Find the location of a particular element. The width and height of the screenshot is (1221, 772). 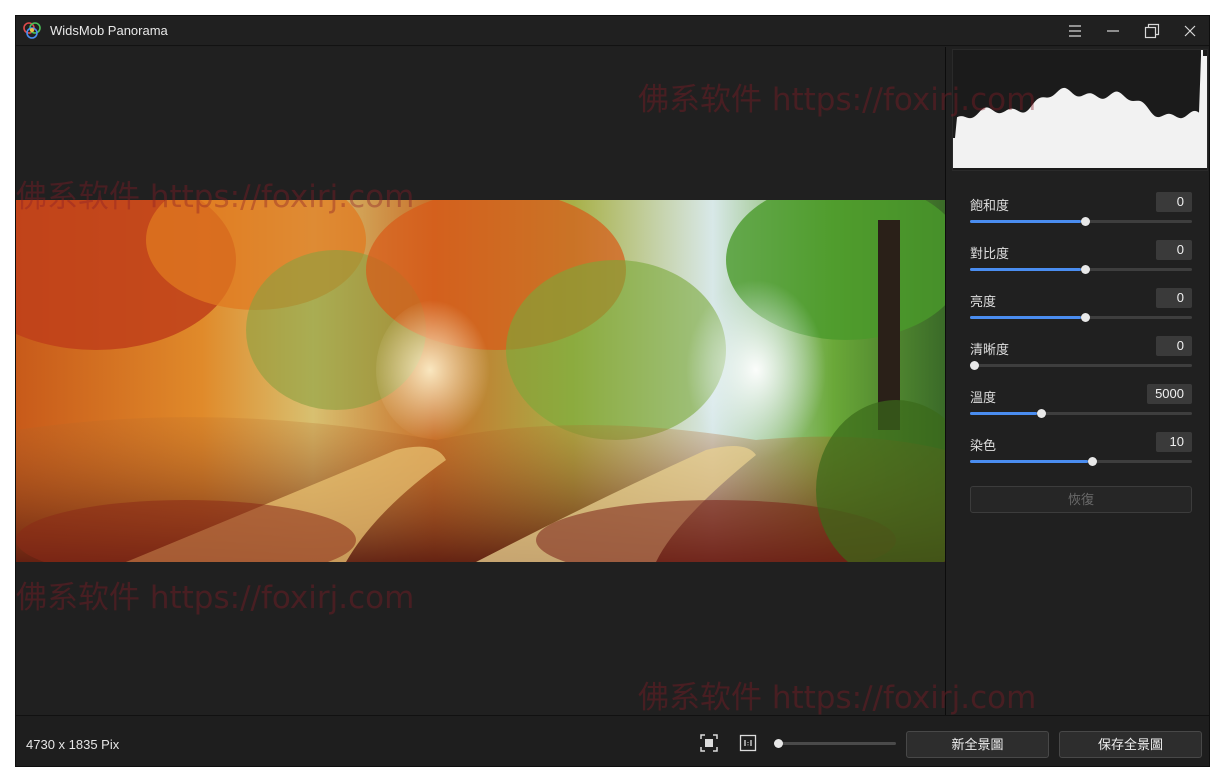

close-icon is located at coordinates (1190, 31).